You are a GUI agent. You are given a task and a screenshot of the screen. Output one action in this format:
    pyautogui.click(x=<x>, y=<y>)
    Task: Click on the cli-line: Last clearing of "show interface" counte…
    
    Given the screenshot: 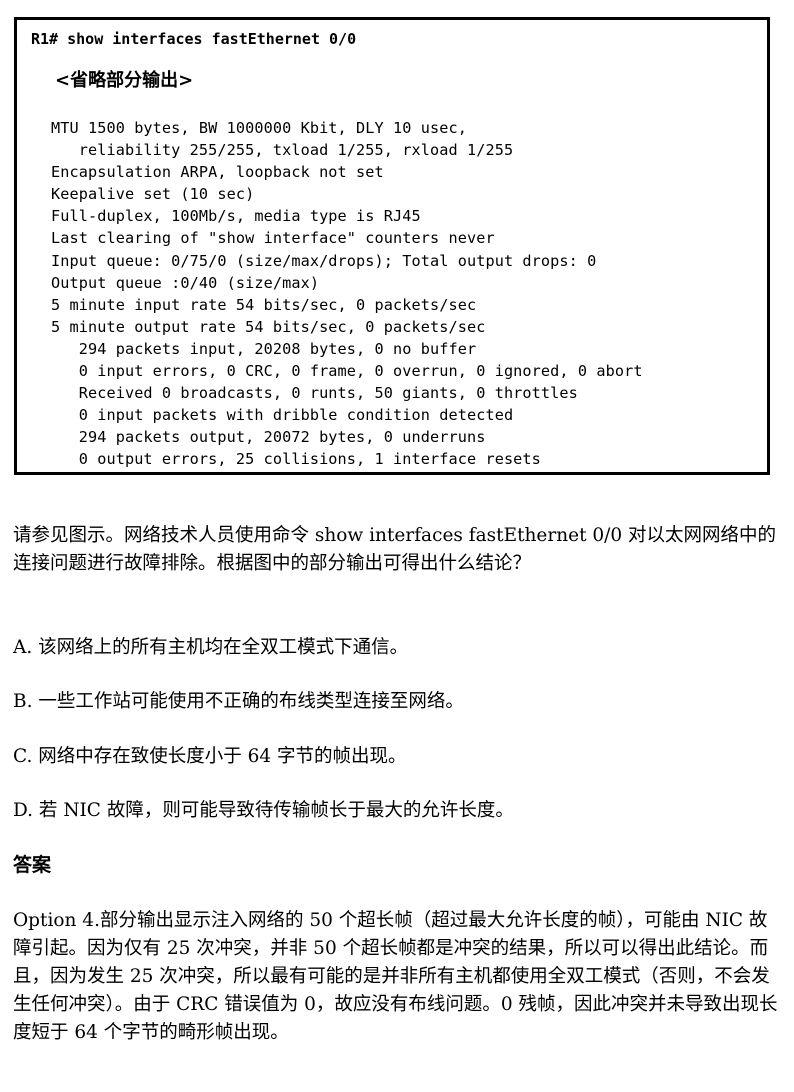 What is the action you would take?
    pyautogui.click(x=273, y=238)
    